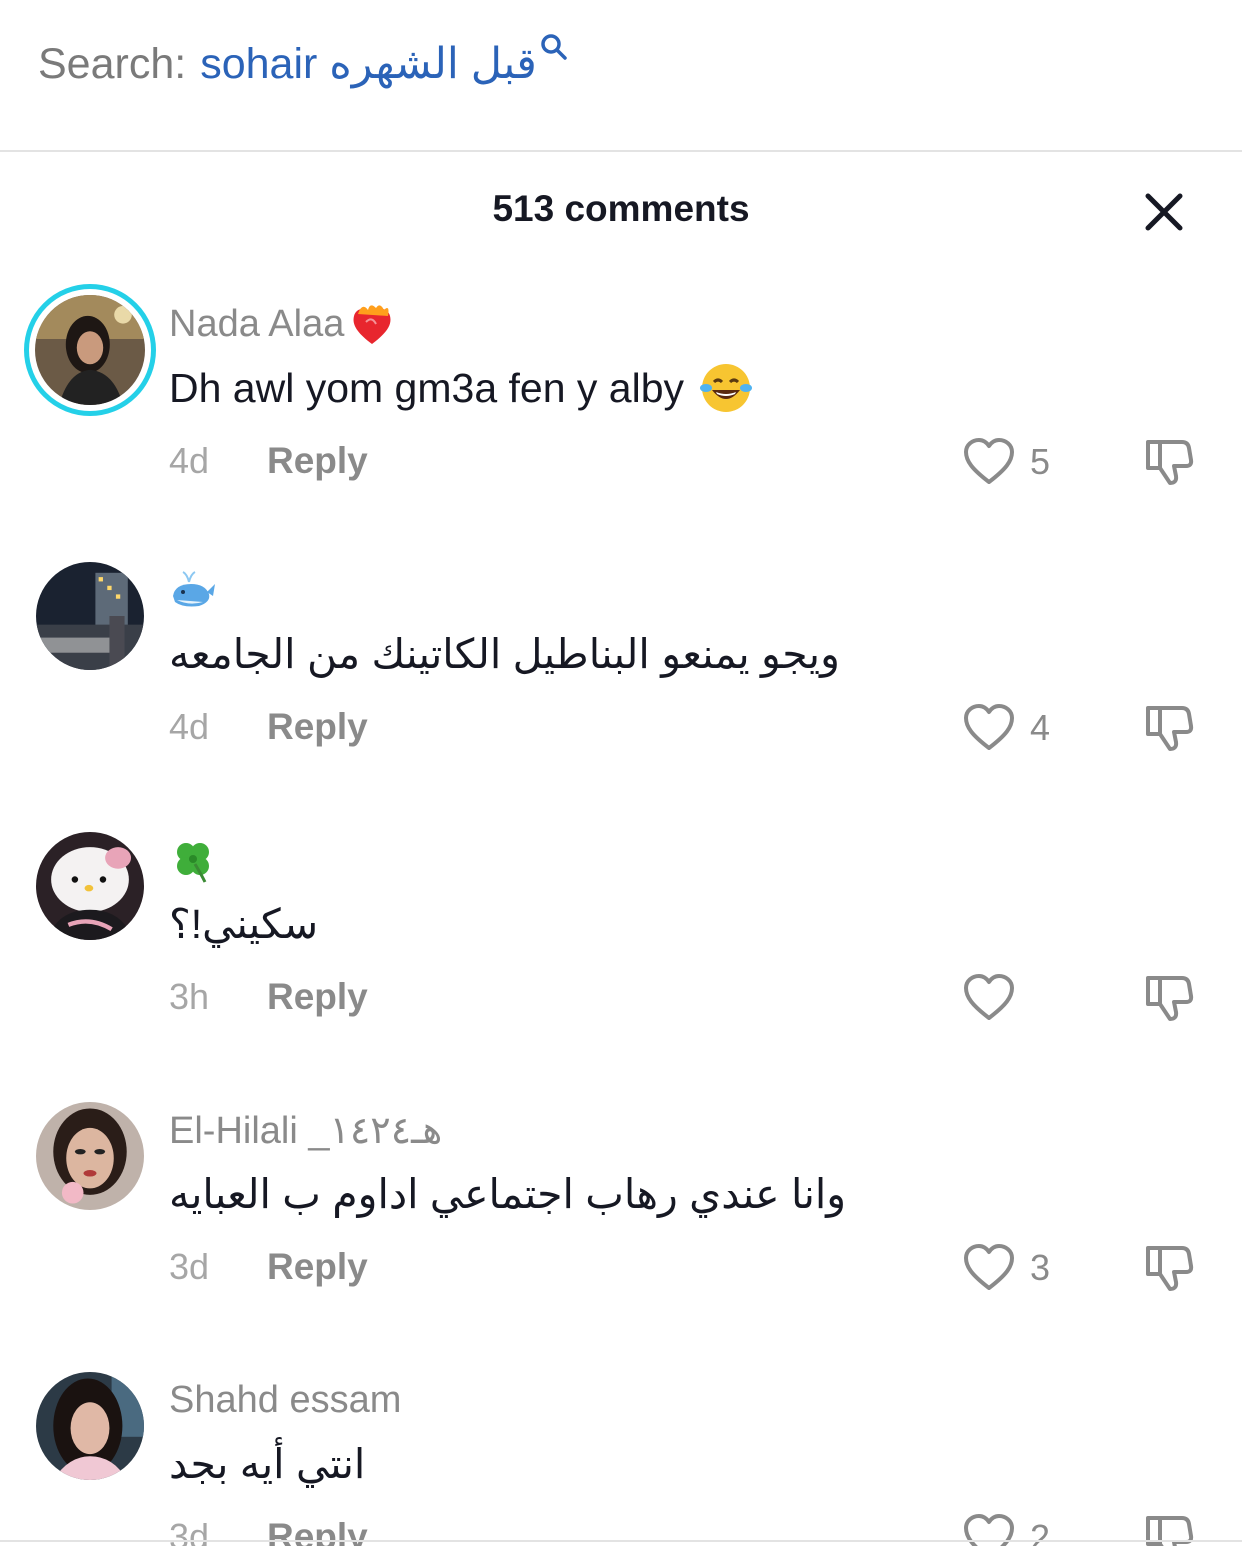  What do you see at coordinates (1040, 727) in the screenshot?
I see `like-count: 4` at bounding box center [1040, 727].